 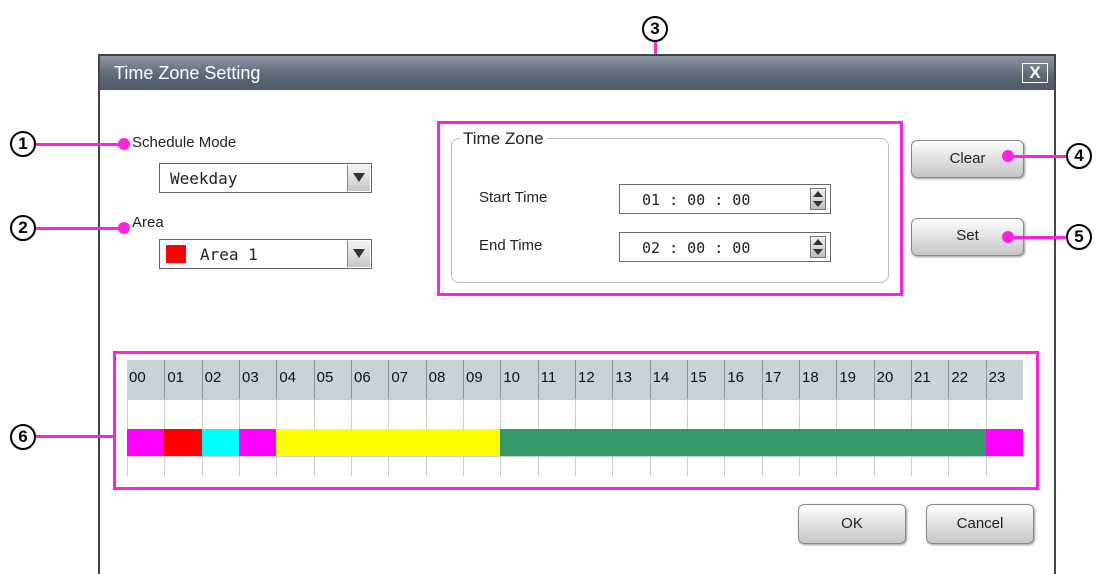 I want to click on title-bar: Time Zone Setting X, so click(x=577, y=73).